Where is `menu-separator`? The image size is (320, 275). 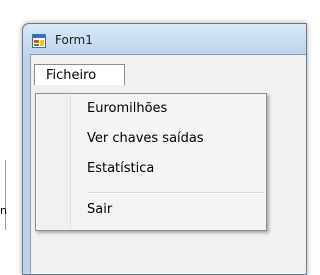
menu-separator is located at coordinates (175, 193).